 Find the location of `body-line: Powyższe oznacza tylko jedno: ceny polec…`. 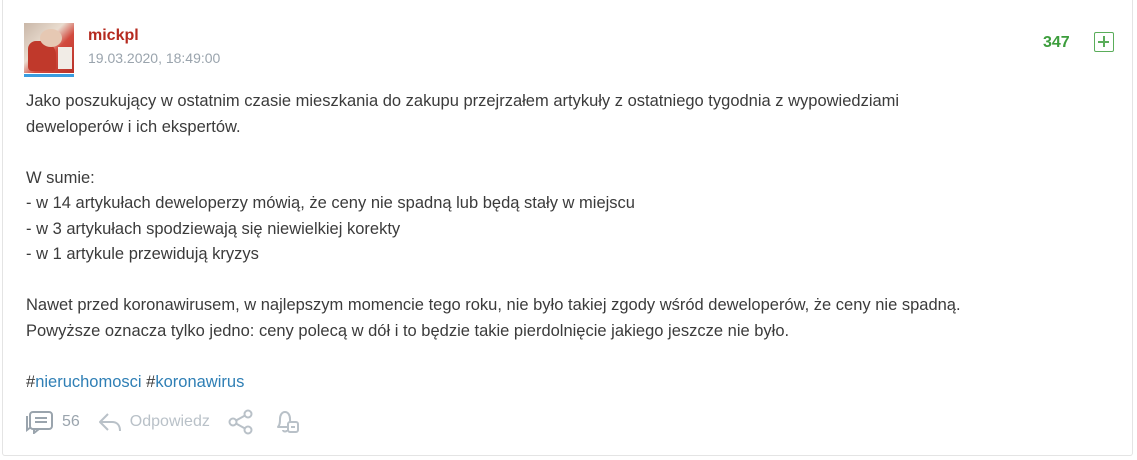

body-line: Powyższe oznacza tylko jedno: ceny polec… is located at coordinates (408, 330).